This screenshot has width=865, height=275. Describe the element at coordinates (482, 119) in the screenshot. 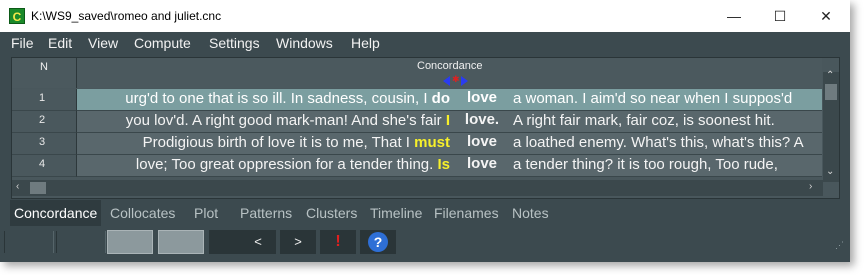

I see `keyword: love.` at that location.